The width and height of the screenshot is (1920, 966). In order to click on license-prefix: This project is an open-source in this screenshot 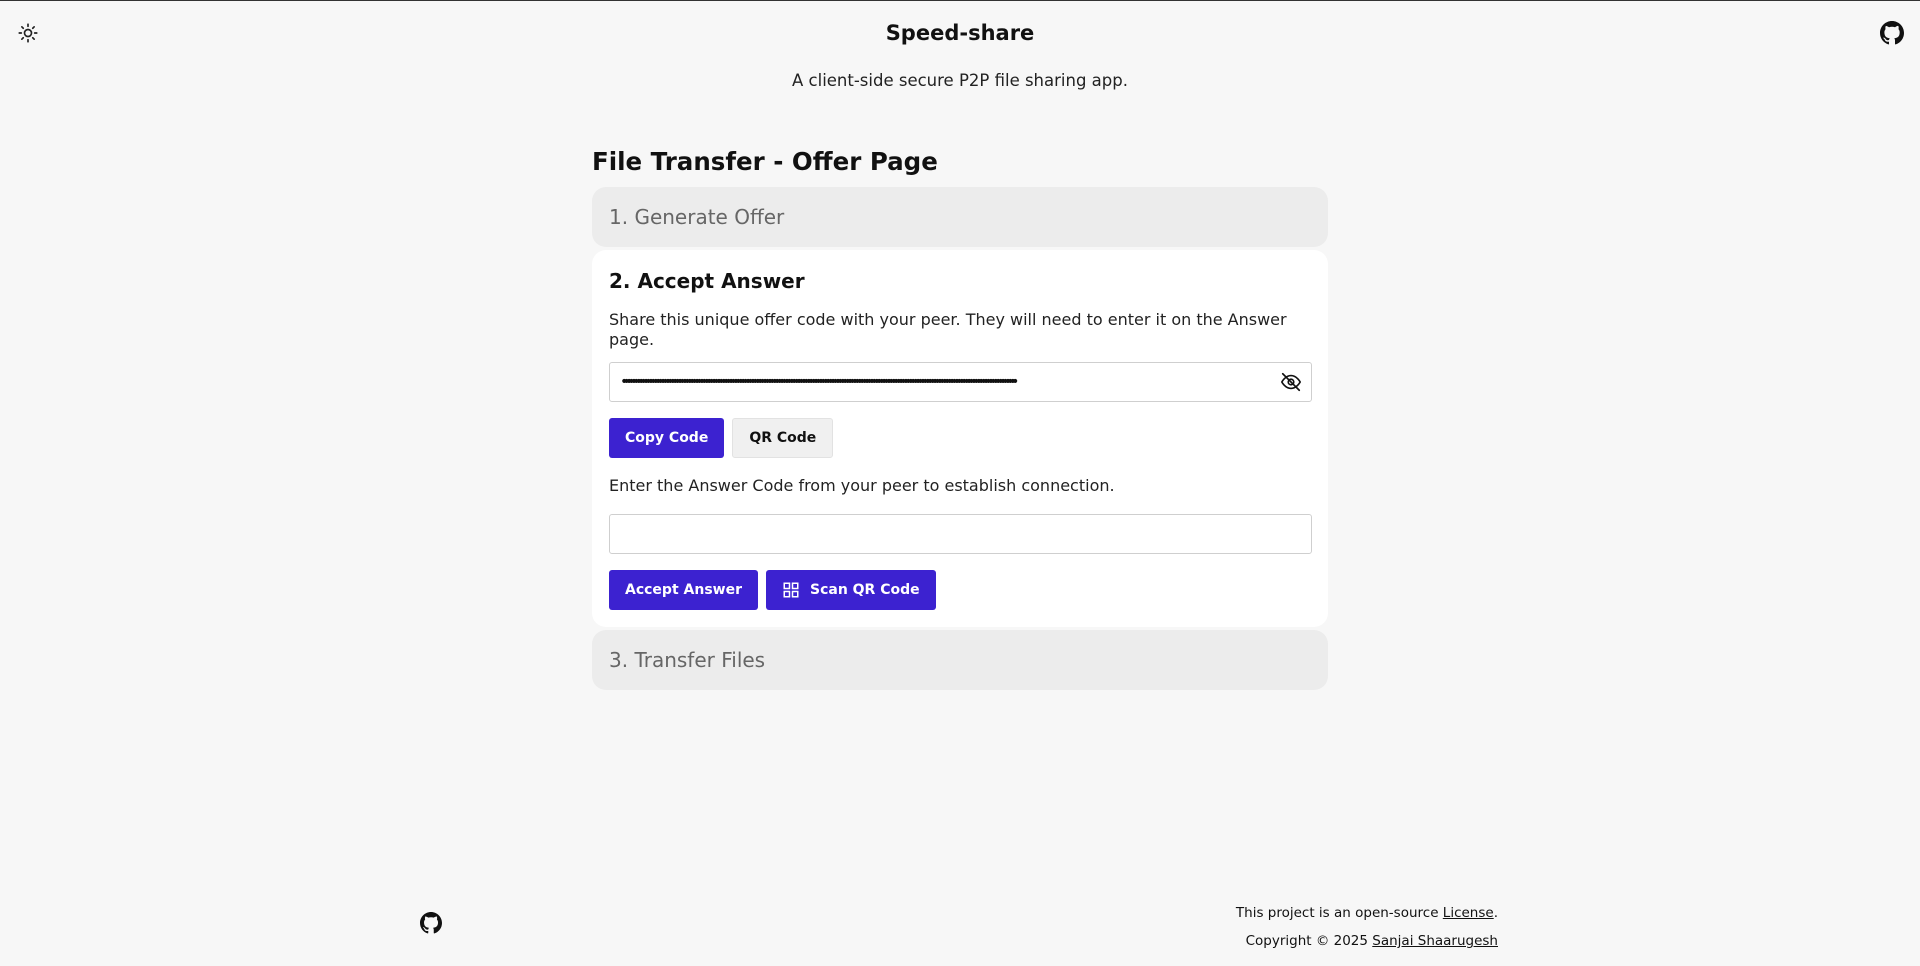, I will do `click(1339, 913)`.